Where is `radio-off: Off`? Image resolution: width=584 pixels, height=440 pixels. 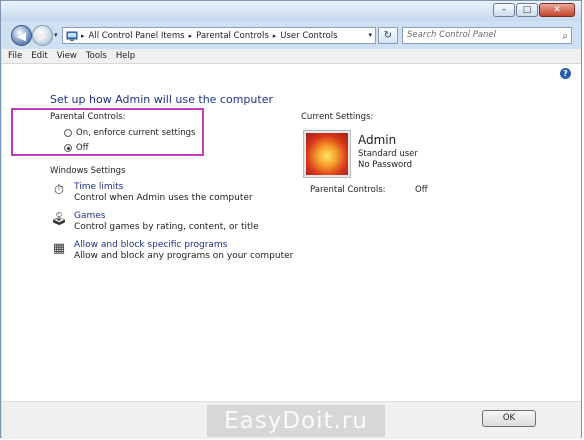
radio-off: Off is located at coordinates (76, 148).